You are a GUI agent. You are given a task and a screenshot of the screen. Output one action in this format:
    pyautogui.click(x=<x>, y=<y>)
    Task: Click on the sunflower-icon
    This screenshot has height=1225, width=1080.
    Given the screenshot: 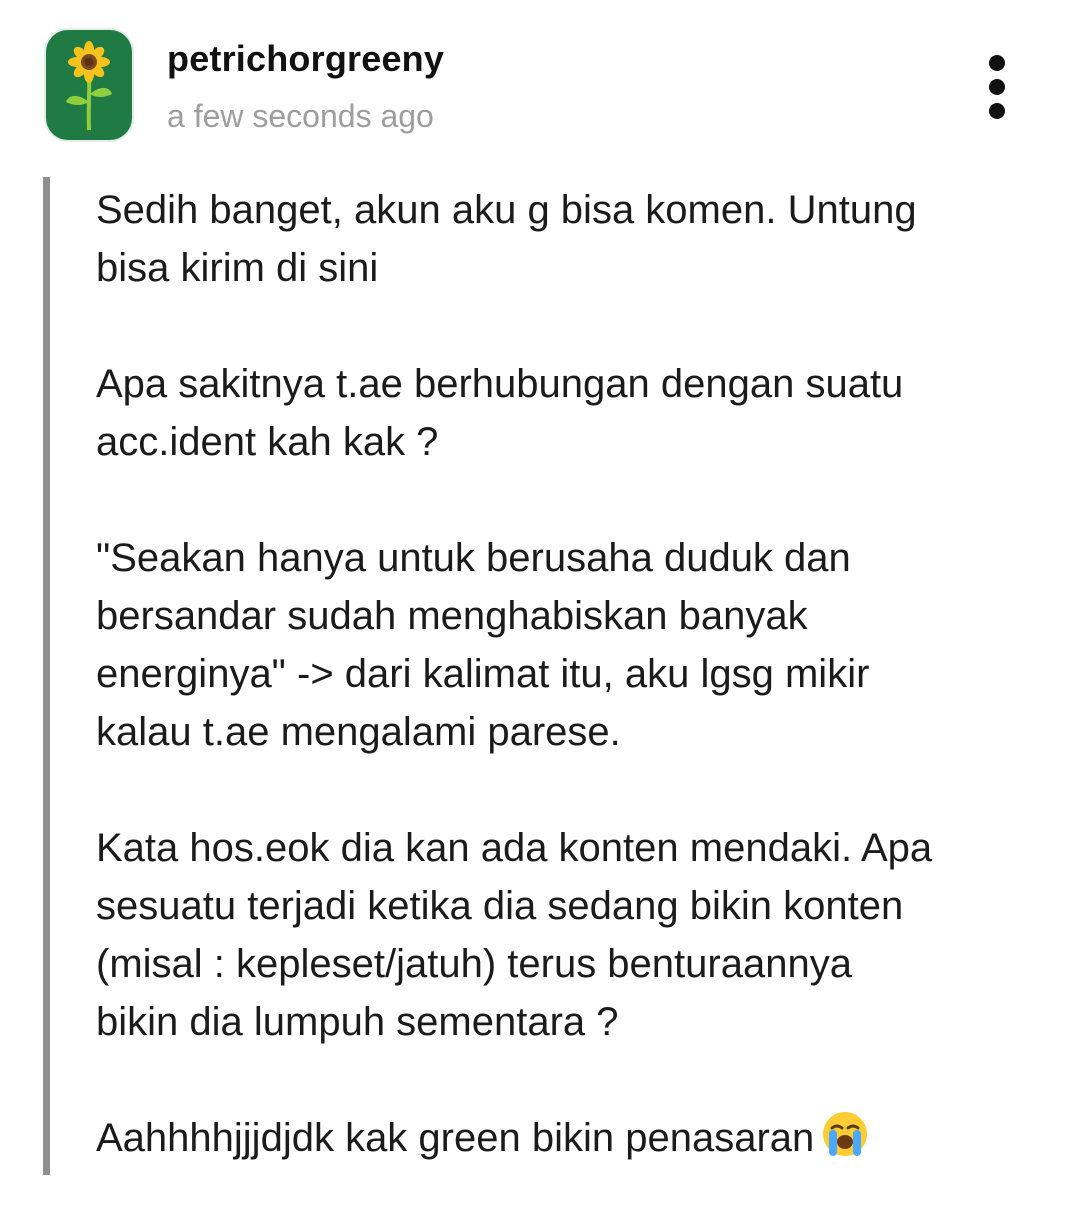 What is the action you would take?
    pyautogui.click(x=89, y=86)
    